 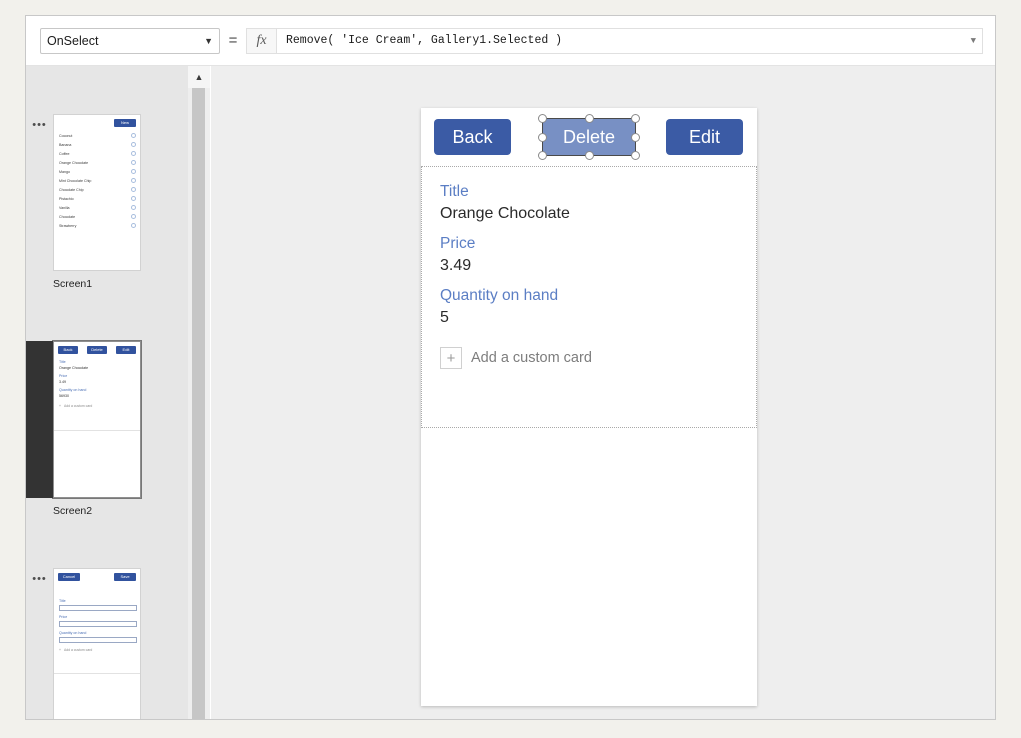 I want to click on mini-list-item: Strawberry, so click(x=68, y=226).